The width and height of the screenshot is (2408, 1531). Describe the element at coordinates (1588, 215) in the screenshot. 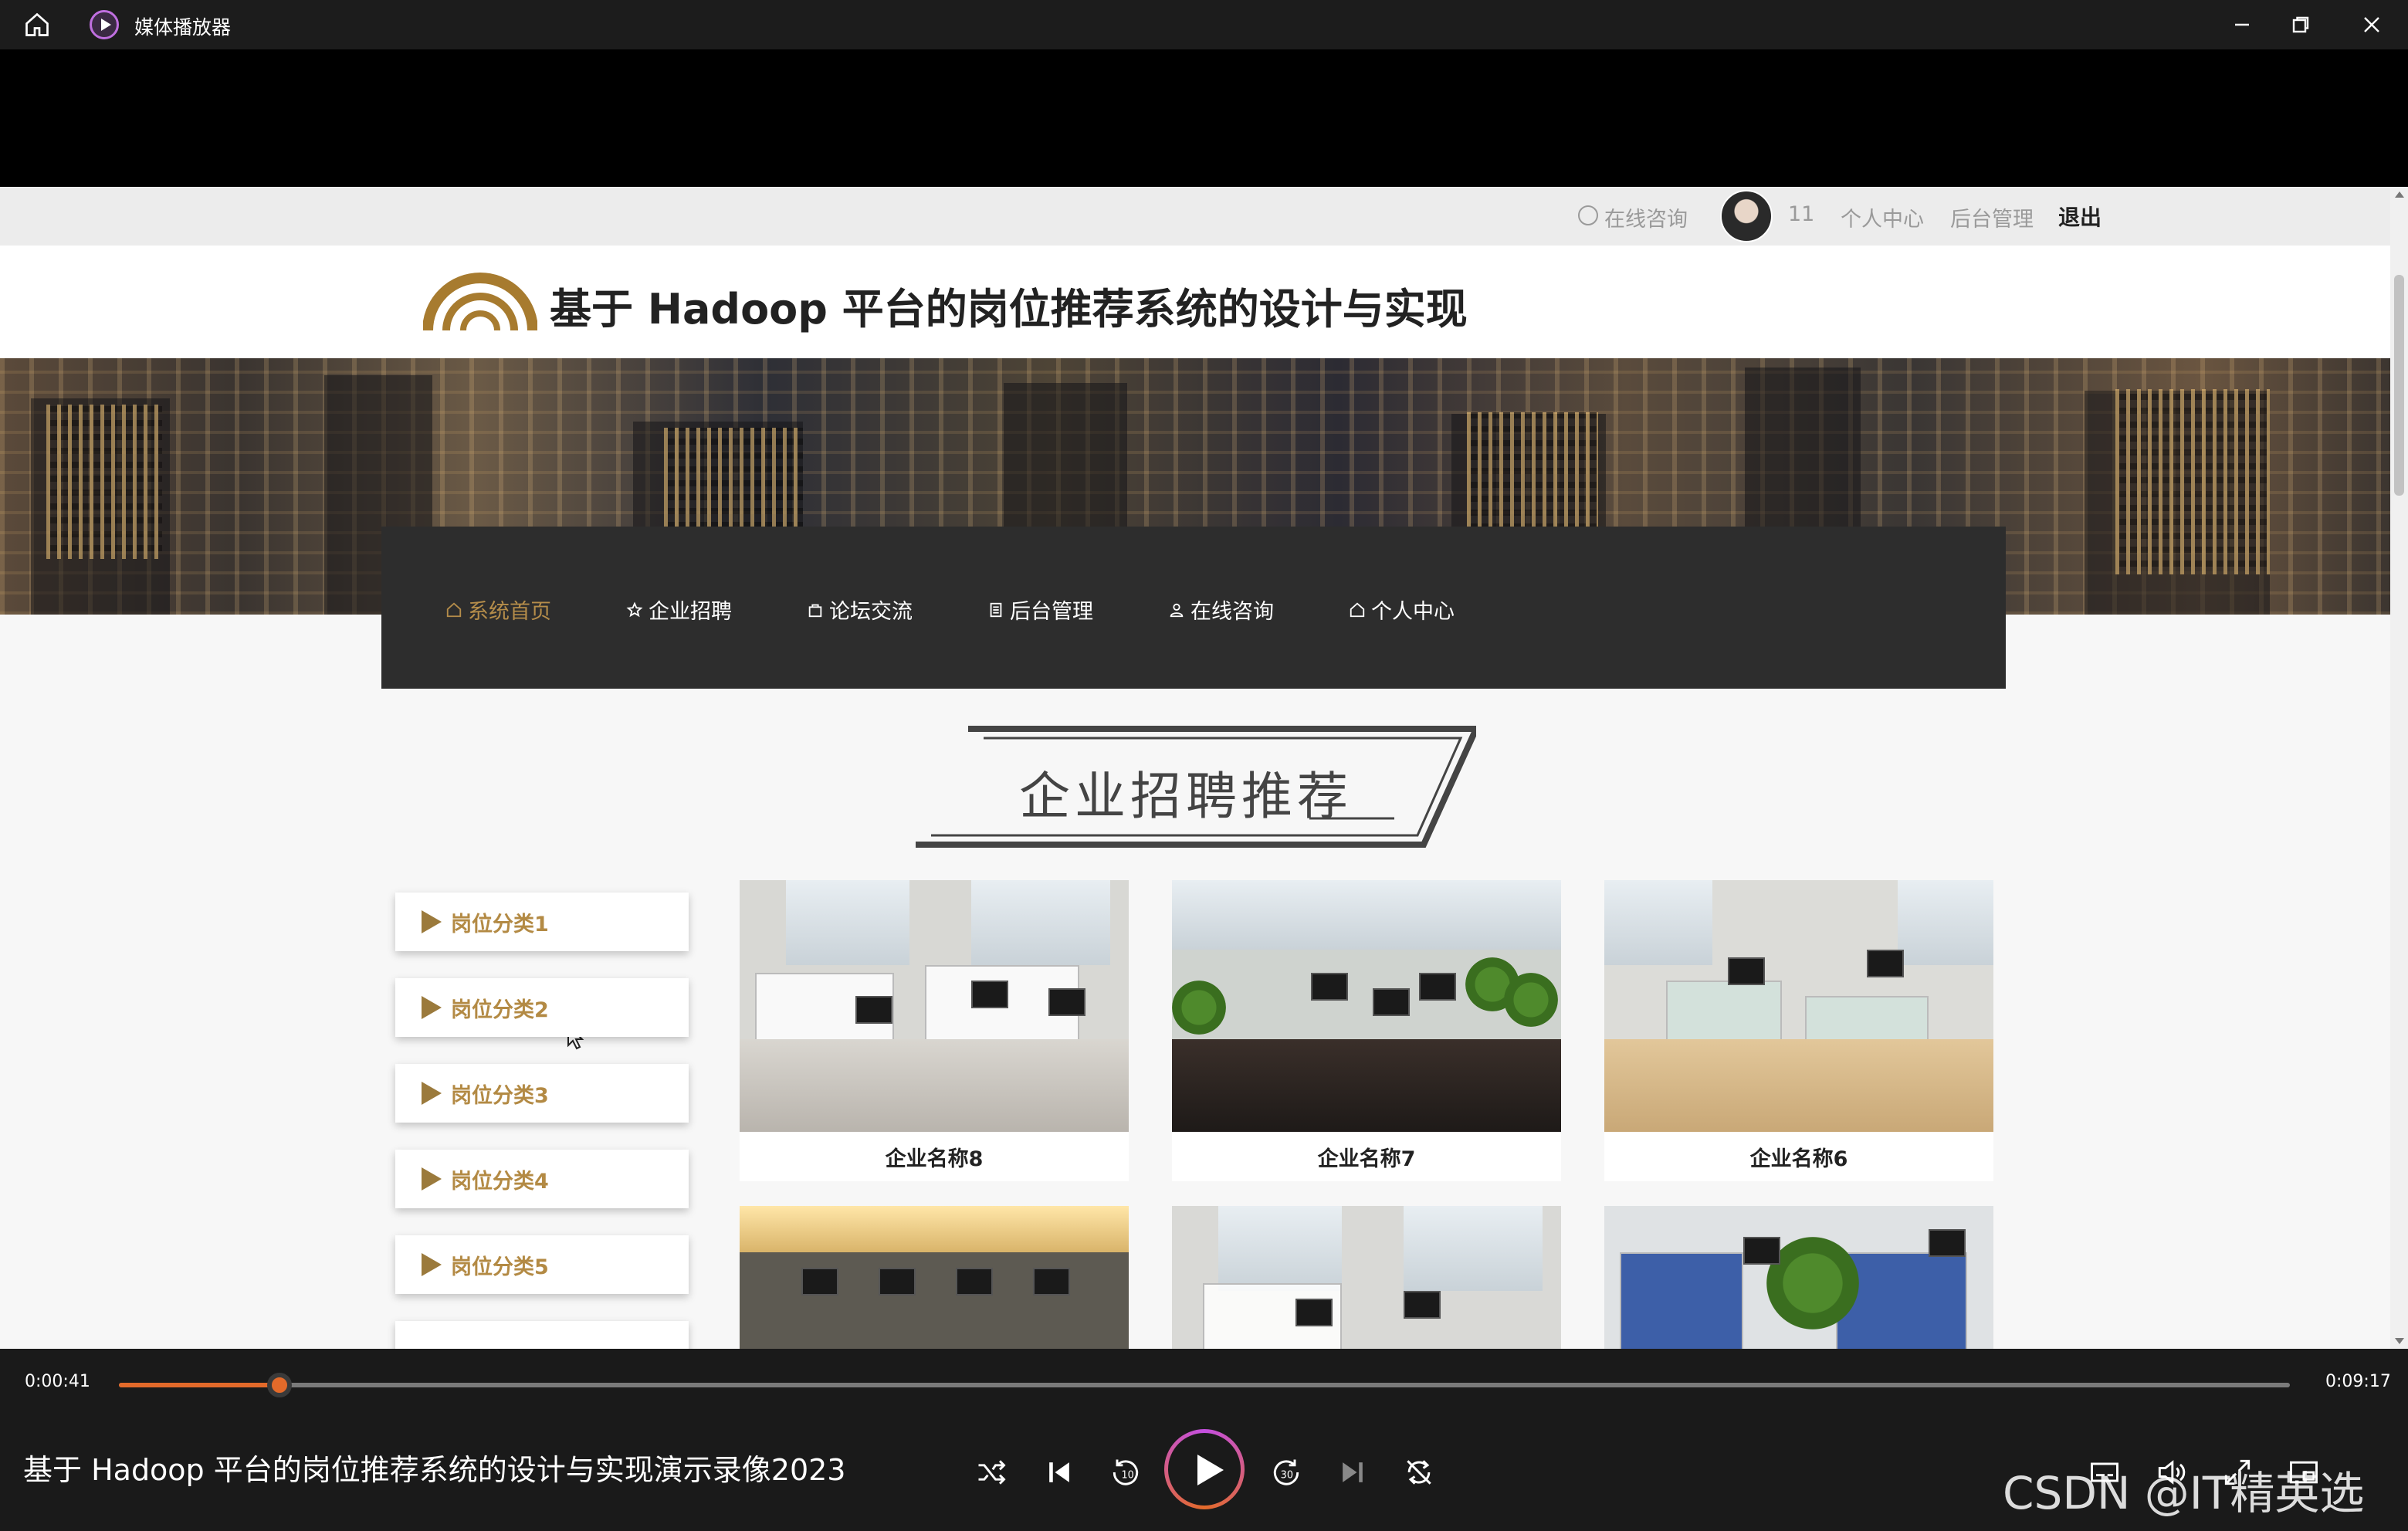

I see `consult-icon` at that location.